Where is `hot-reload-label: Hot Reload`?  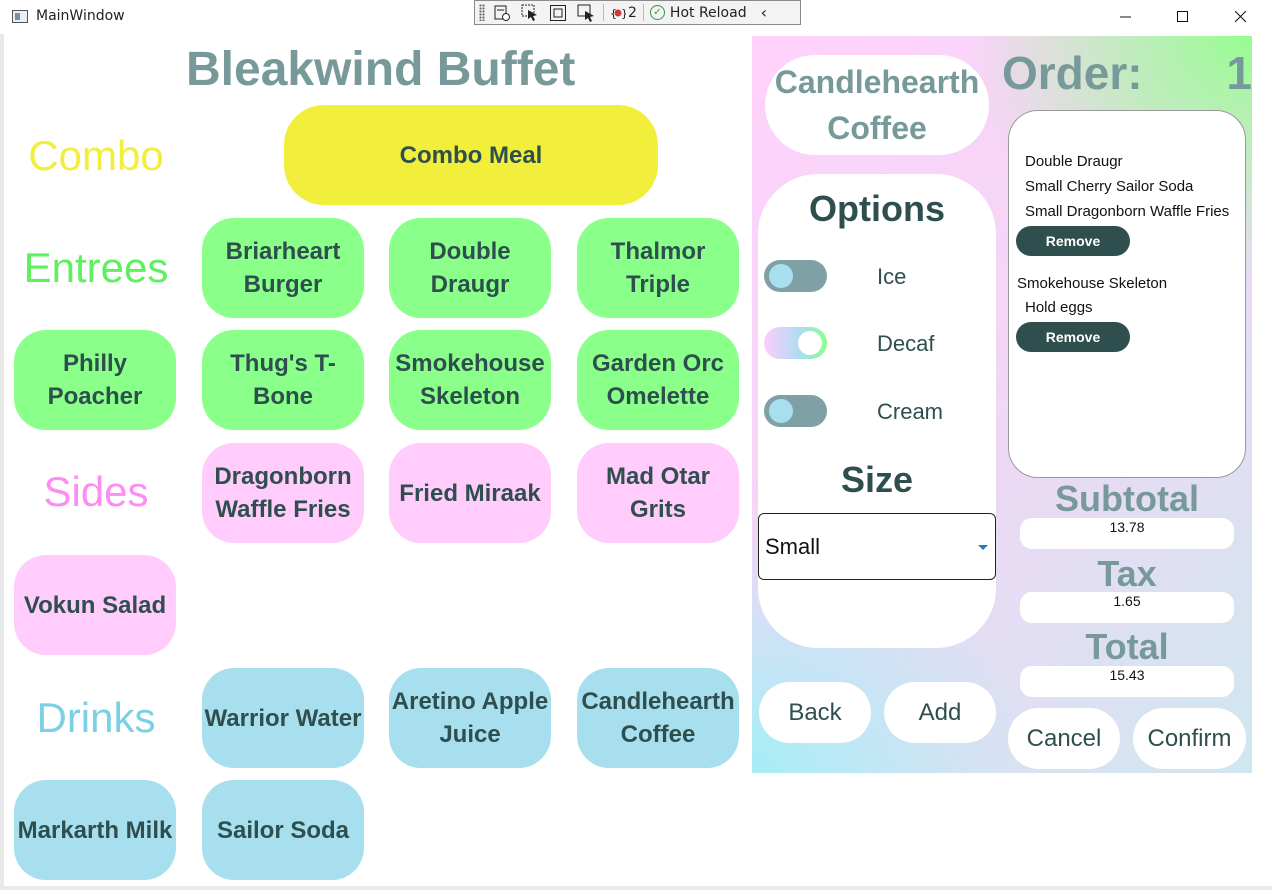
hot-reload-label: Hot Reload is located at coordinates (708, 12).